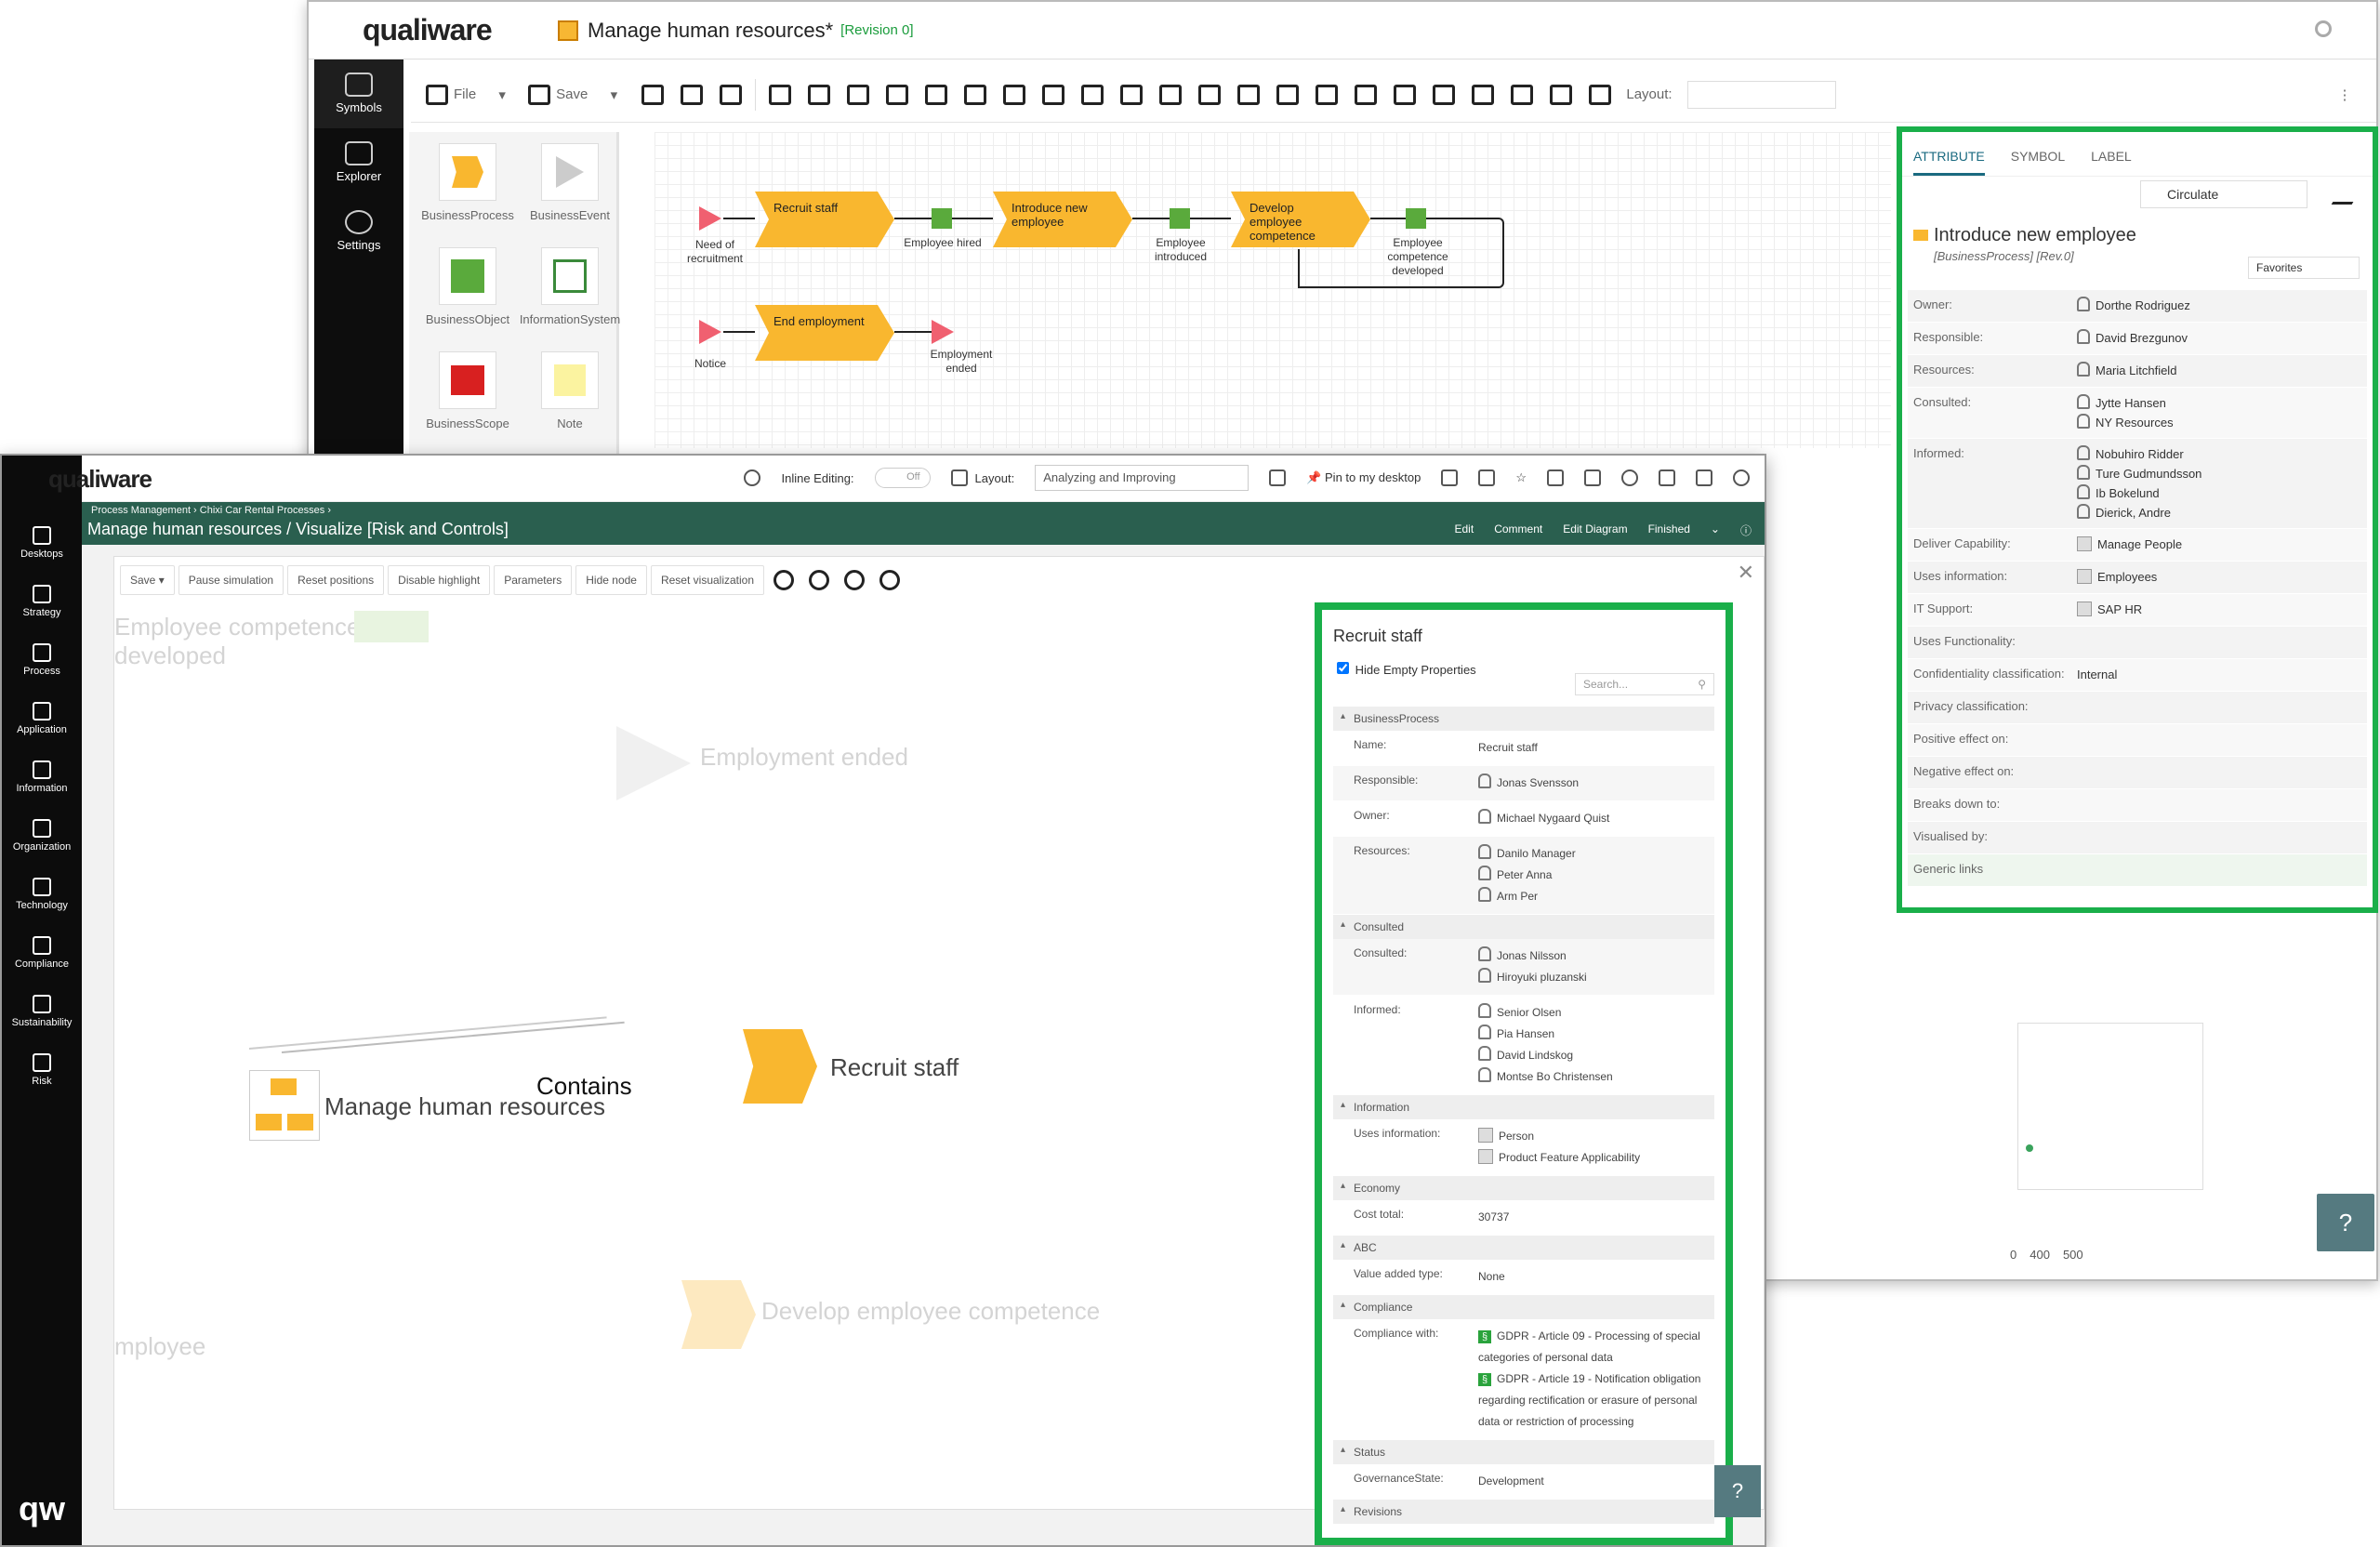 This screenshot has width=2380, height=1547. What do you see at coordinates (42, 542) in the screenshot?
I see `nav-item: Desktops` at bounding box center [42, 542].